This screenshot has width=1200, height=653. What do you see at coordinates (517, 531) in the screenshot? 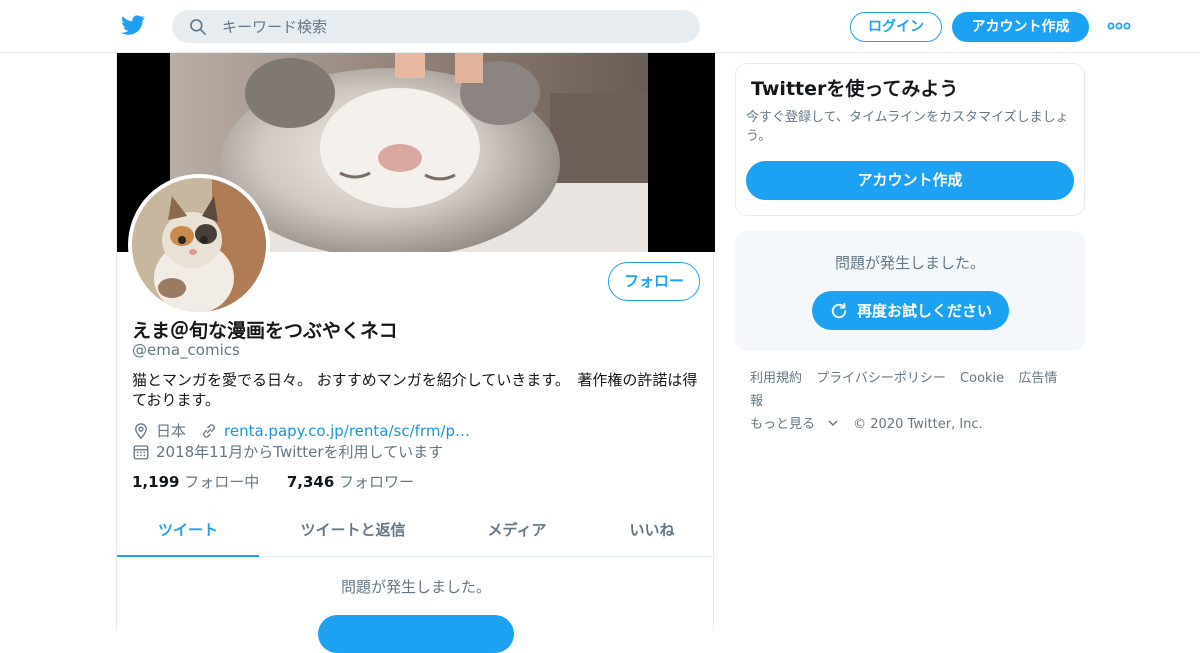
I see `tab-media: メディア` at bounding box center [517, 531].